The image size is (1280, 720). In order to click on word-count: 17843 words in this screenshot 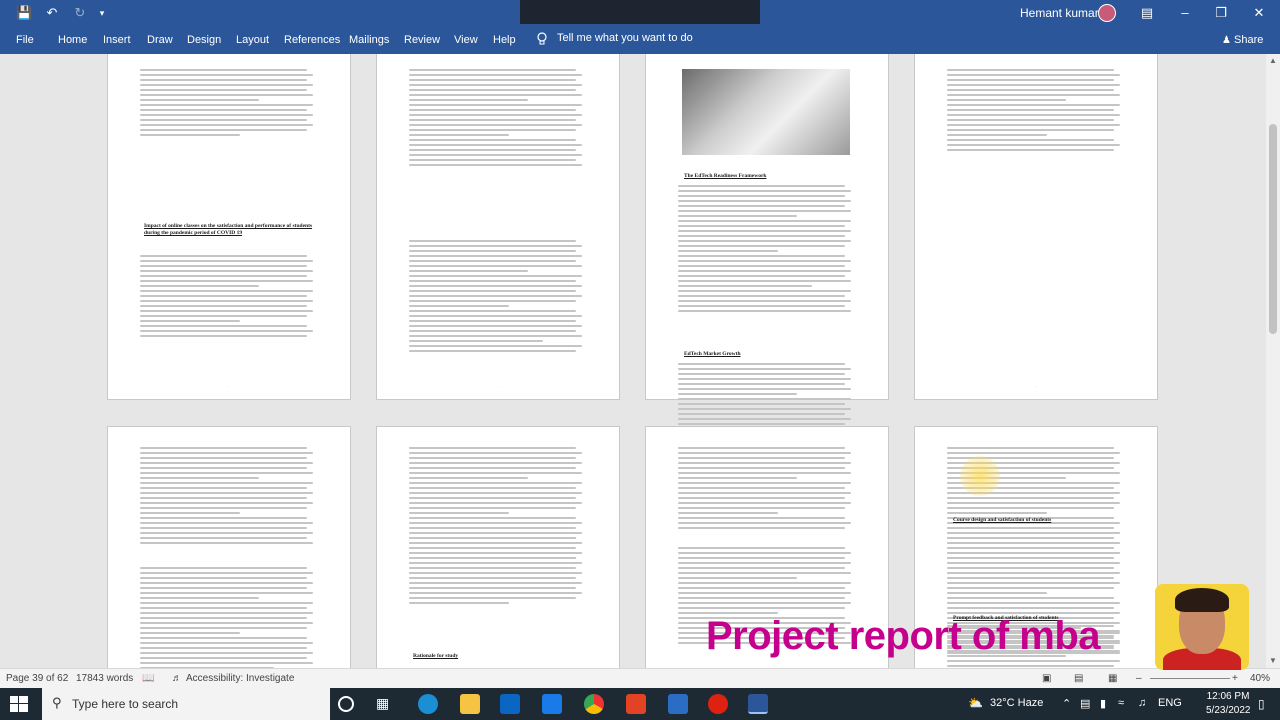, I will do `click(104, 678)`.